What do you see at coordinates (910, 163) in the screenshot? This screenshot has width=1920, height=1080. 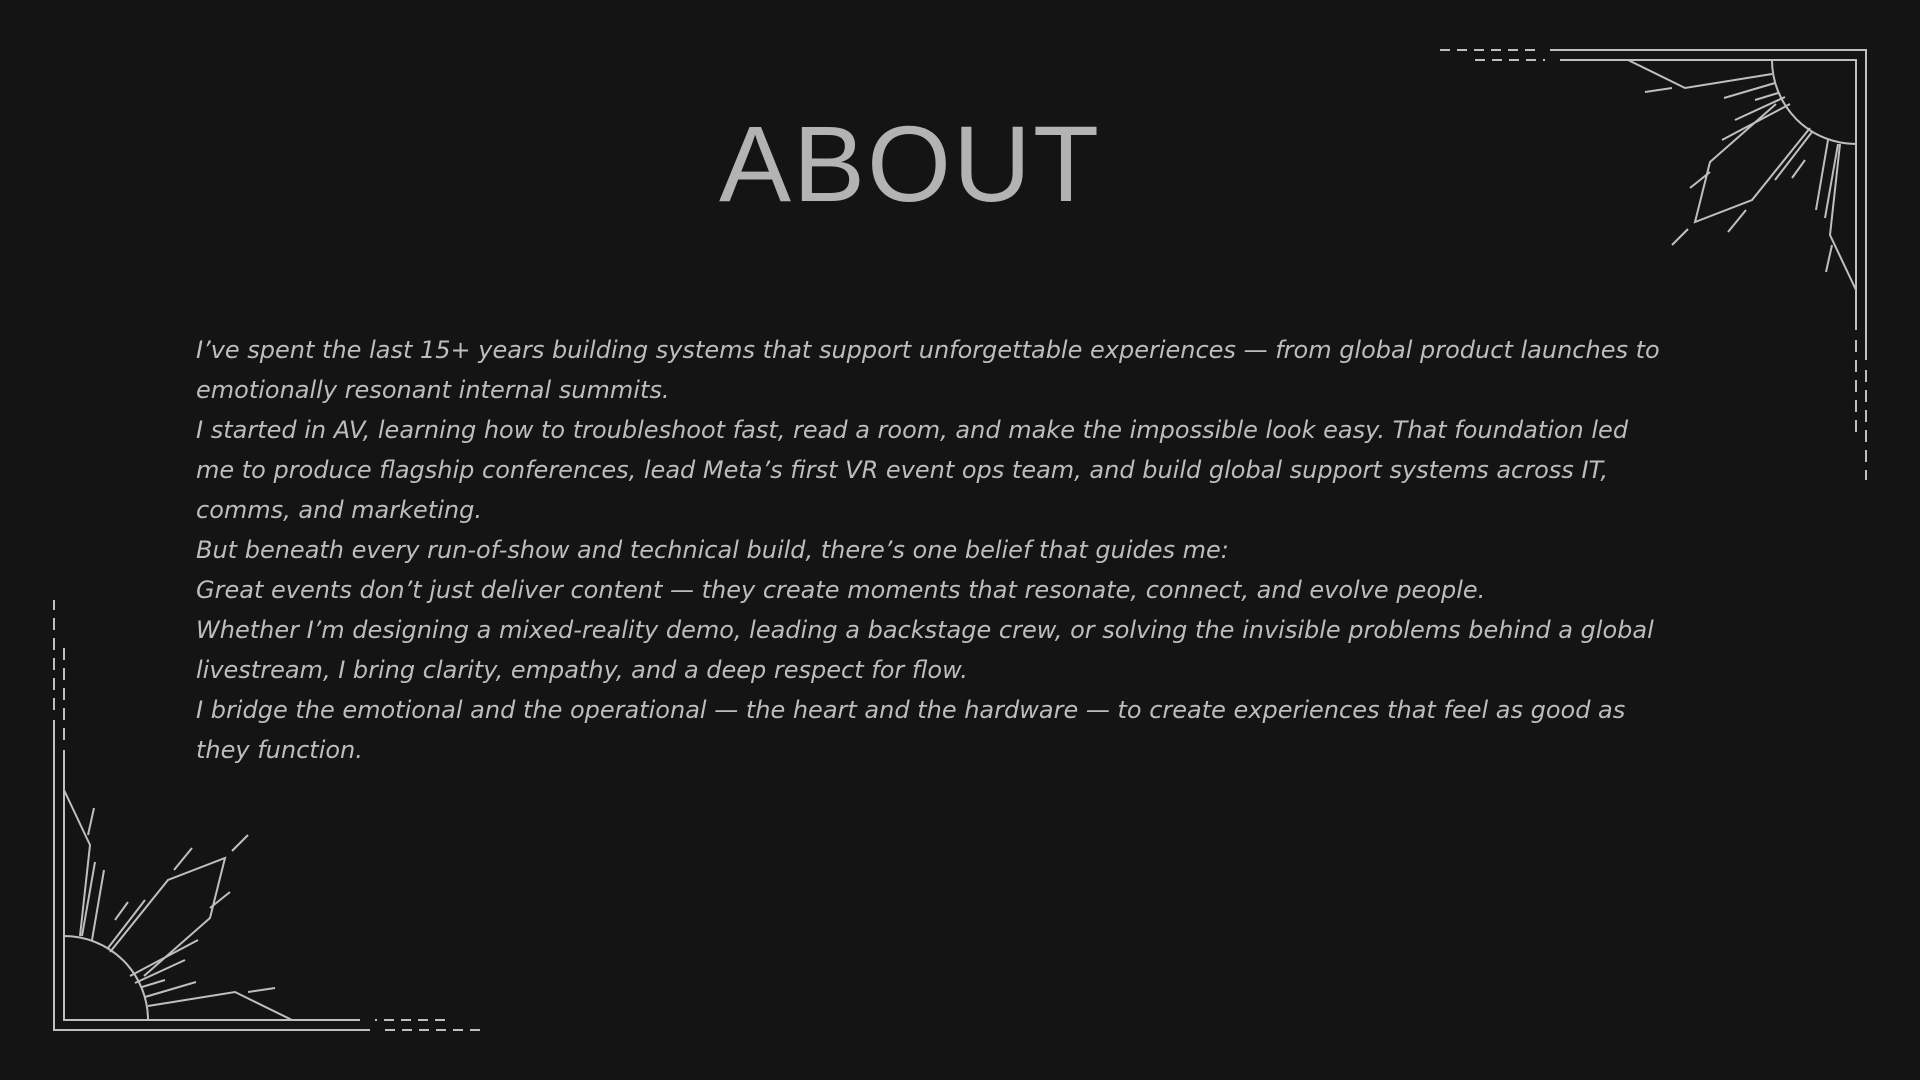 I see `page-title: ABOUT` at bounding box center [910, 163].